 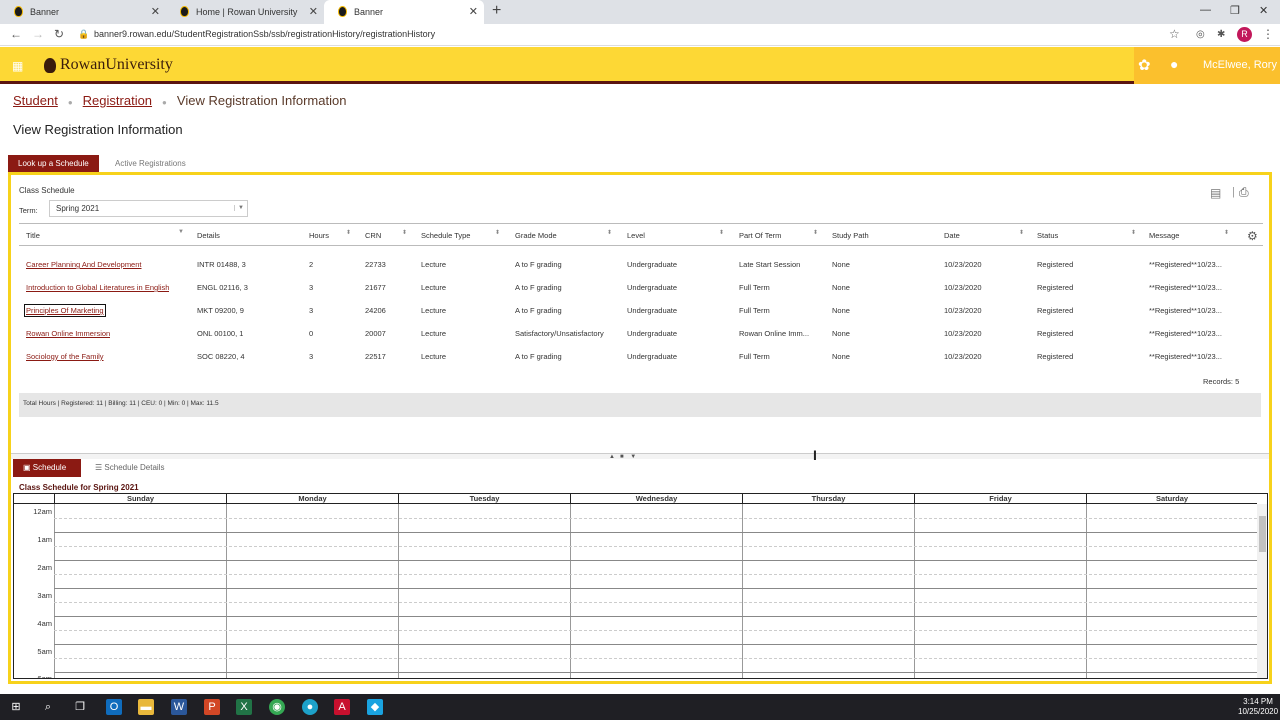 I want to click on column-header-details: Details, so click(x=208, y=235).